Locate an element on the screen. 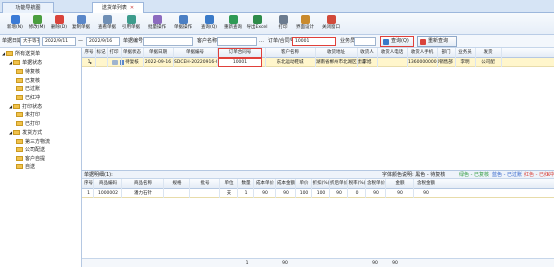  print-icon is located at coordinates (283, 19).